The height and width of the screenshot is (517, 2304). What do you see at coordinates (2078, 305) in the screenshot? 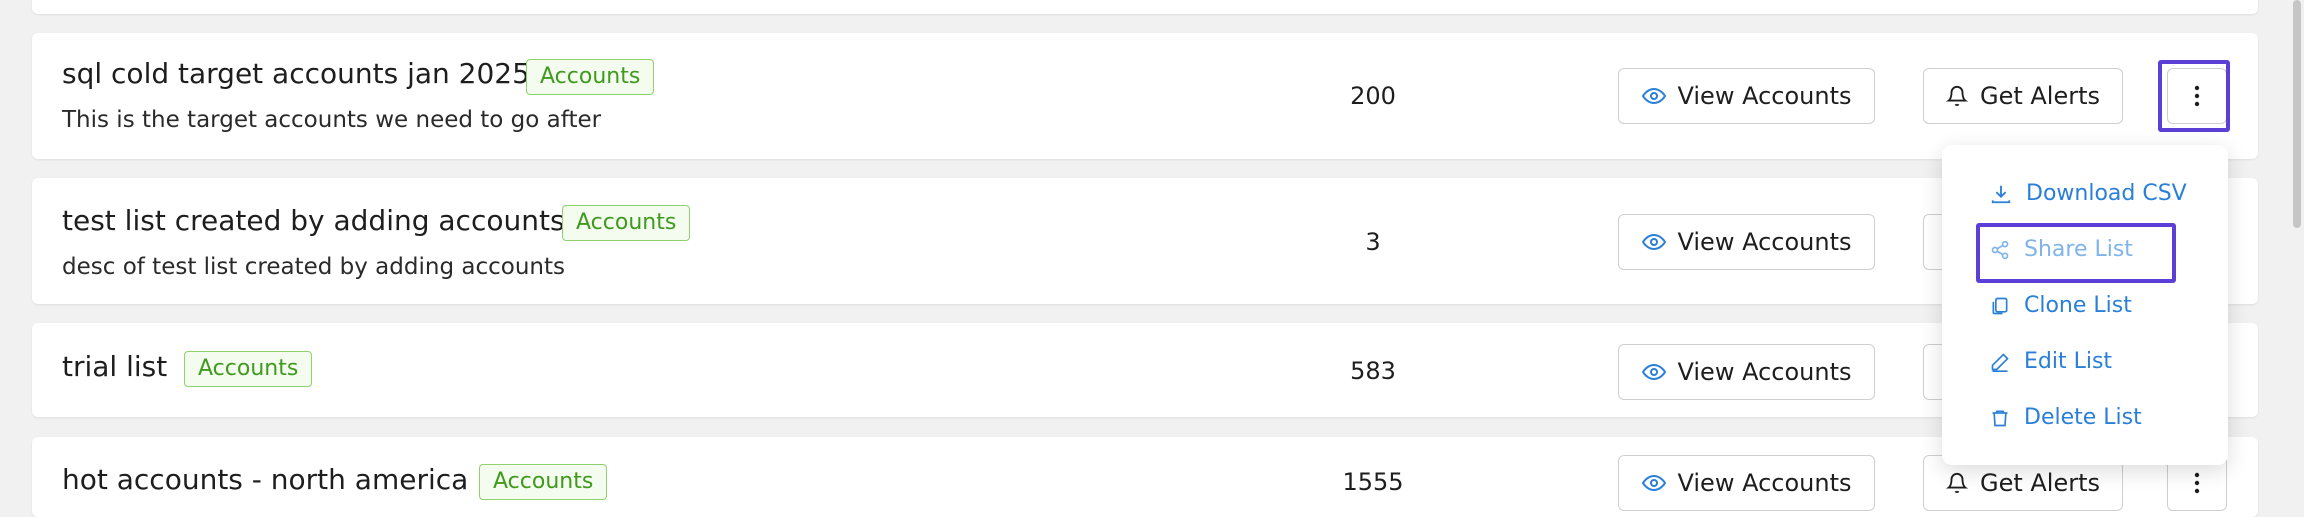
I see `menu-item-label: Clone List` at bounding box center [2078, 305].